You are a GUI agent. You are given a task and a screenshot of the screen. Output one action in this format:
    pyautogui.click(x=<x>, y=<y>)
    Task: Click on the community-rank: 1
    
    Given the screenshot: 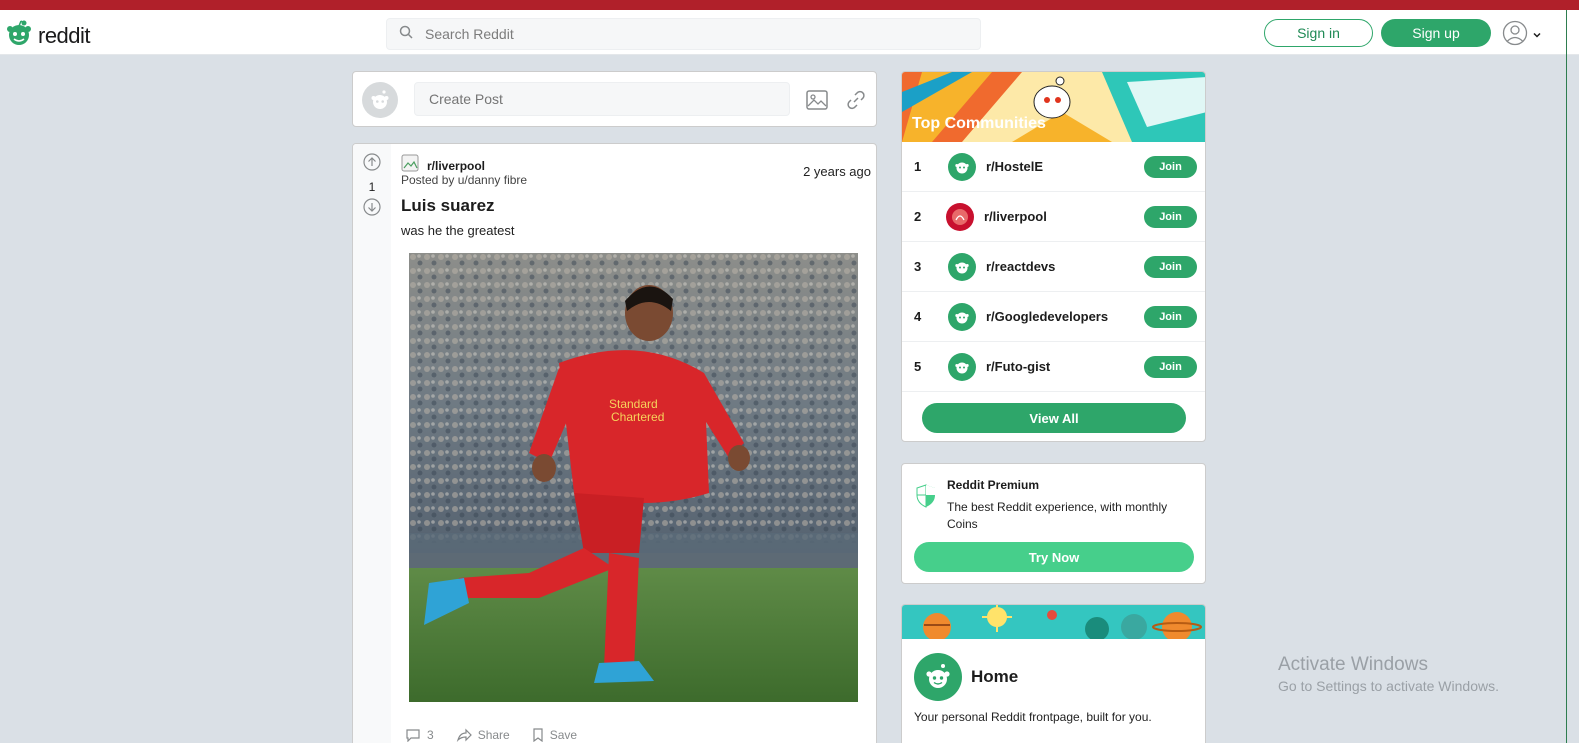 What is the action you would take?
    pyautogui.click(x=918, y=166)
    